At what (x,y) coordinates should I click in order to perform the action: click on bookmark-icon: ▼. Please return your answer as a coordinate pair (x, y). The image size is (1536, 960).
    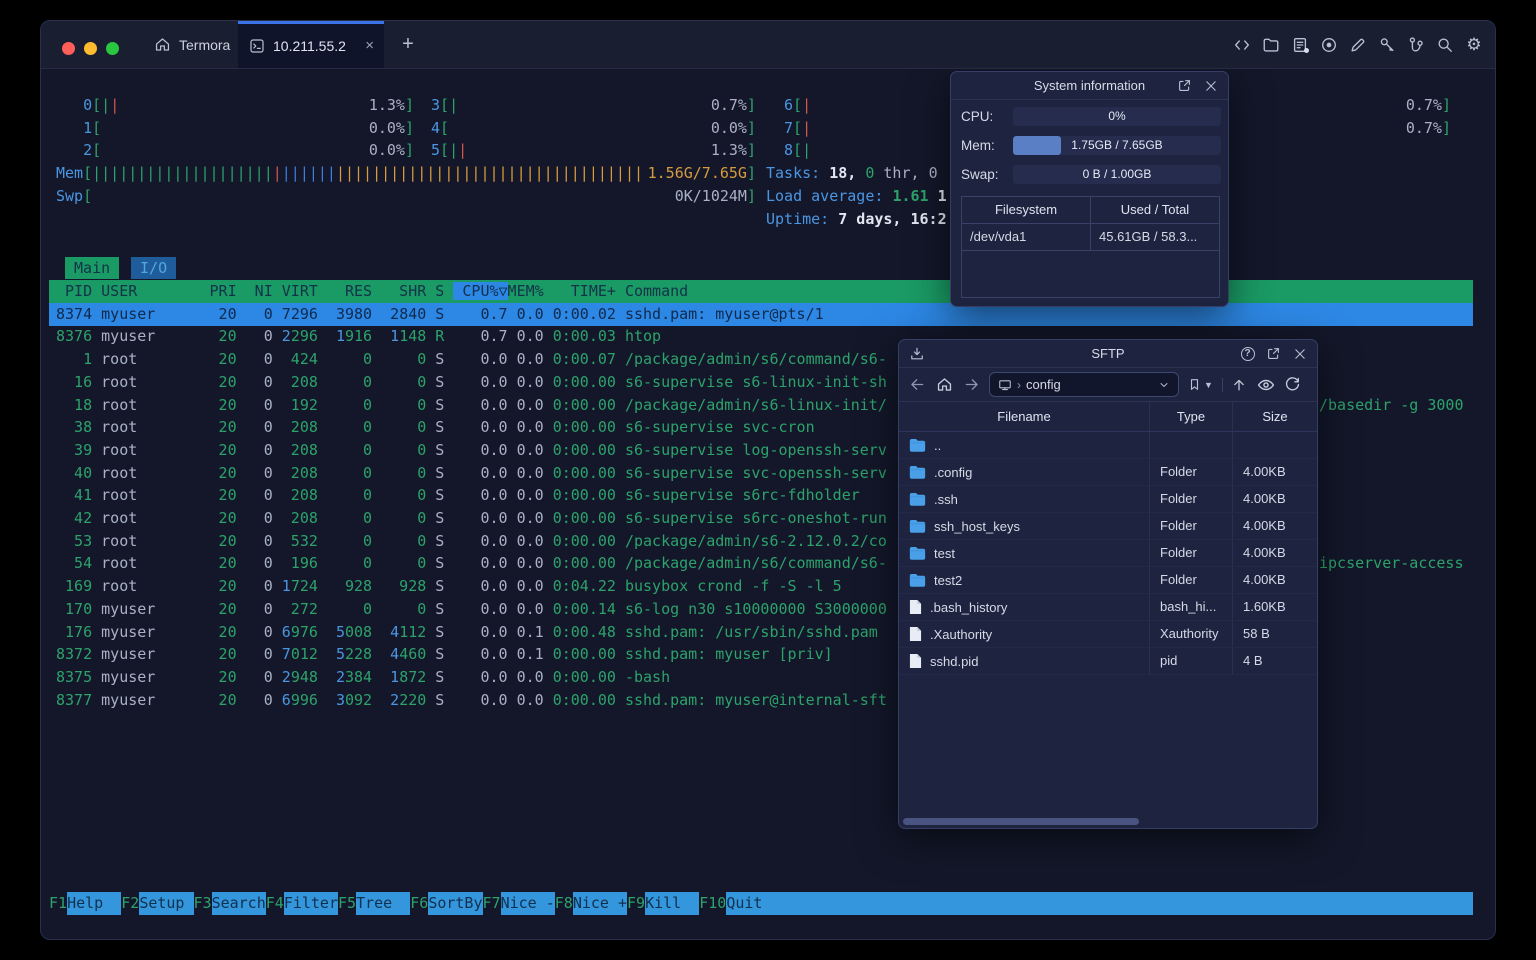
    Looking at the image, I should click on (1200, 384).